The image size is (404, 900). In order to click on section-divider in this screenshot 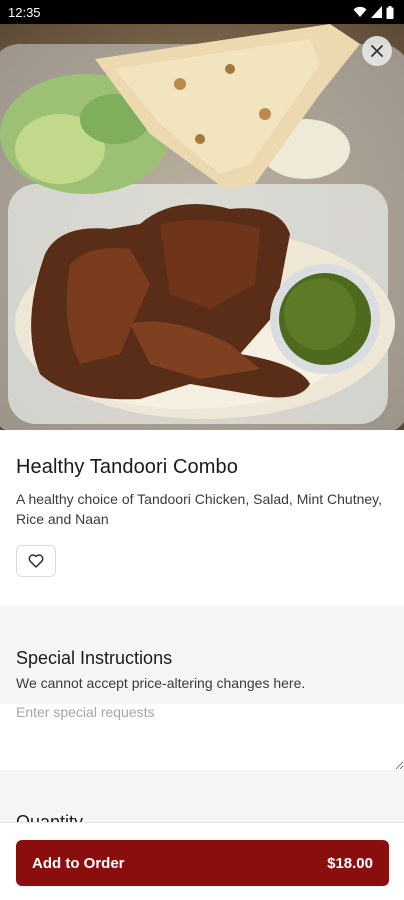, I will do `click(202, 618)`.